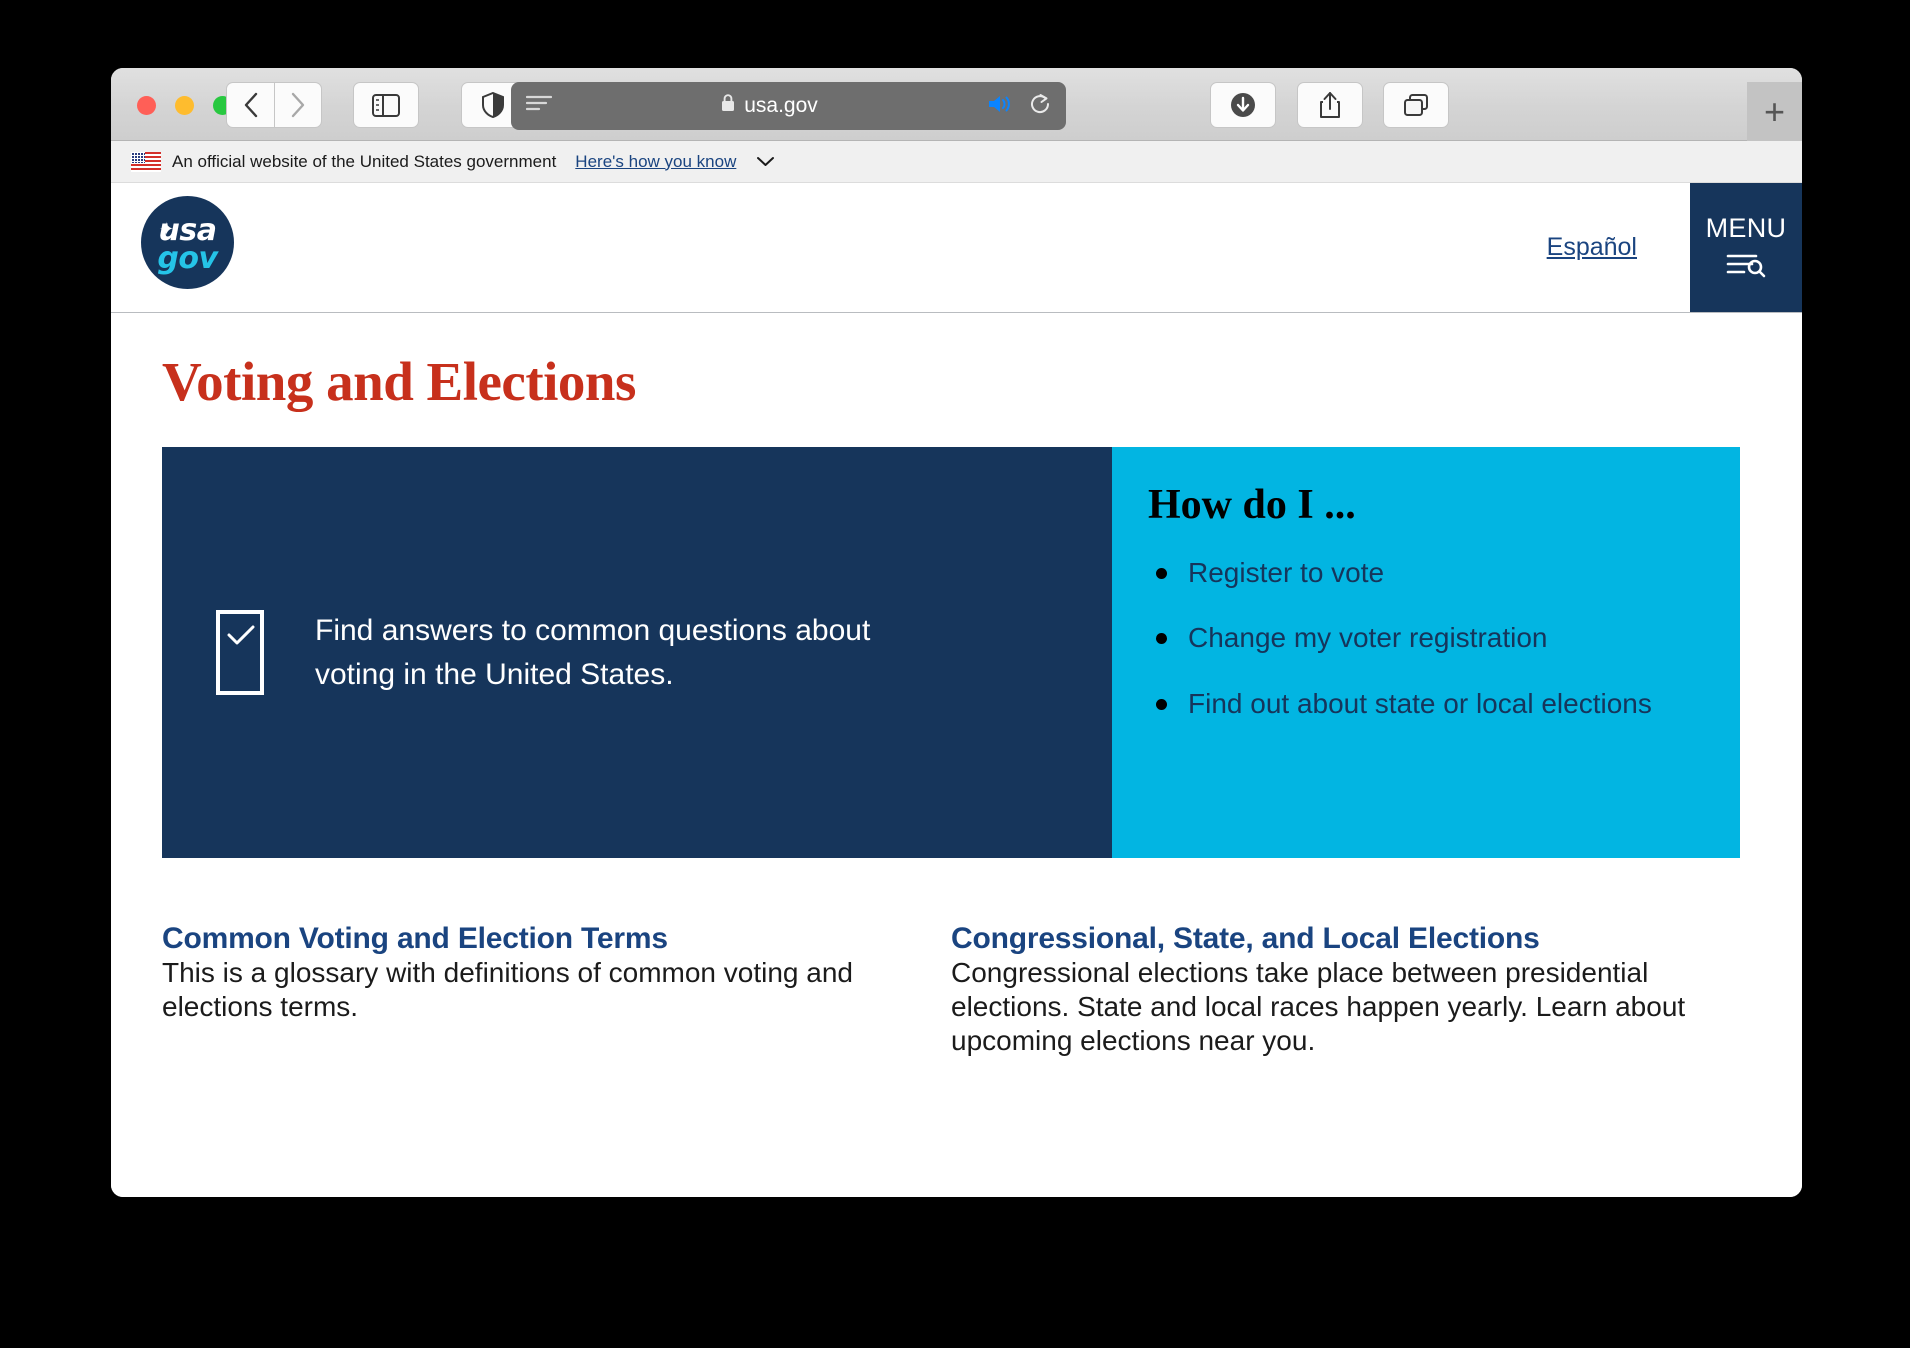 The height and width of the screenshot is (1348, 1910). Describe the element at coordinates (1422, 703) in the screenshot. I see `list-item: Find out about state or local elections` at that location.